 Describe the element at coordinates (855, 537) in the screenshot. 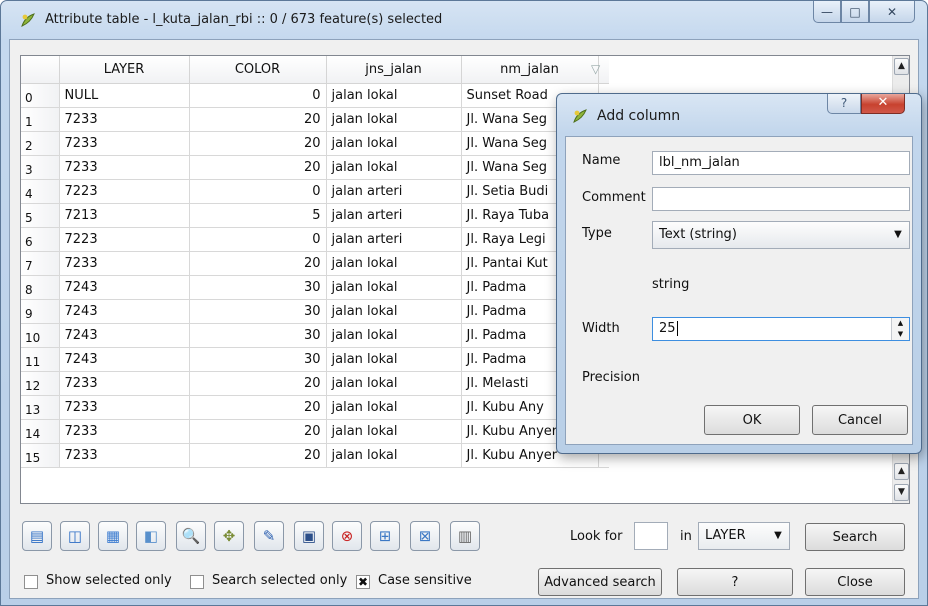

I see `search-button: Search` at that location.